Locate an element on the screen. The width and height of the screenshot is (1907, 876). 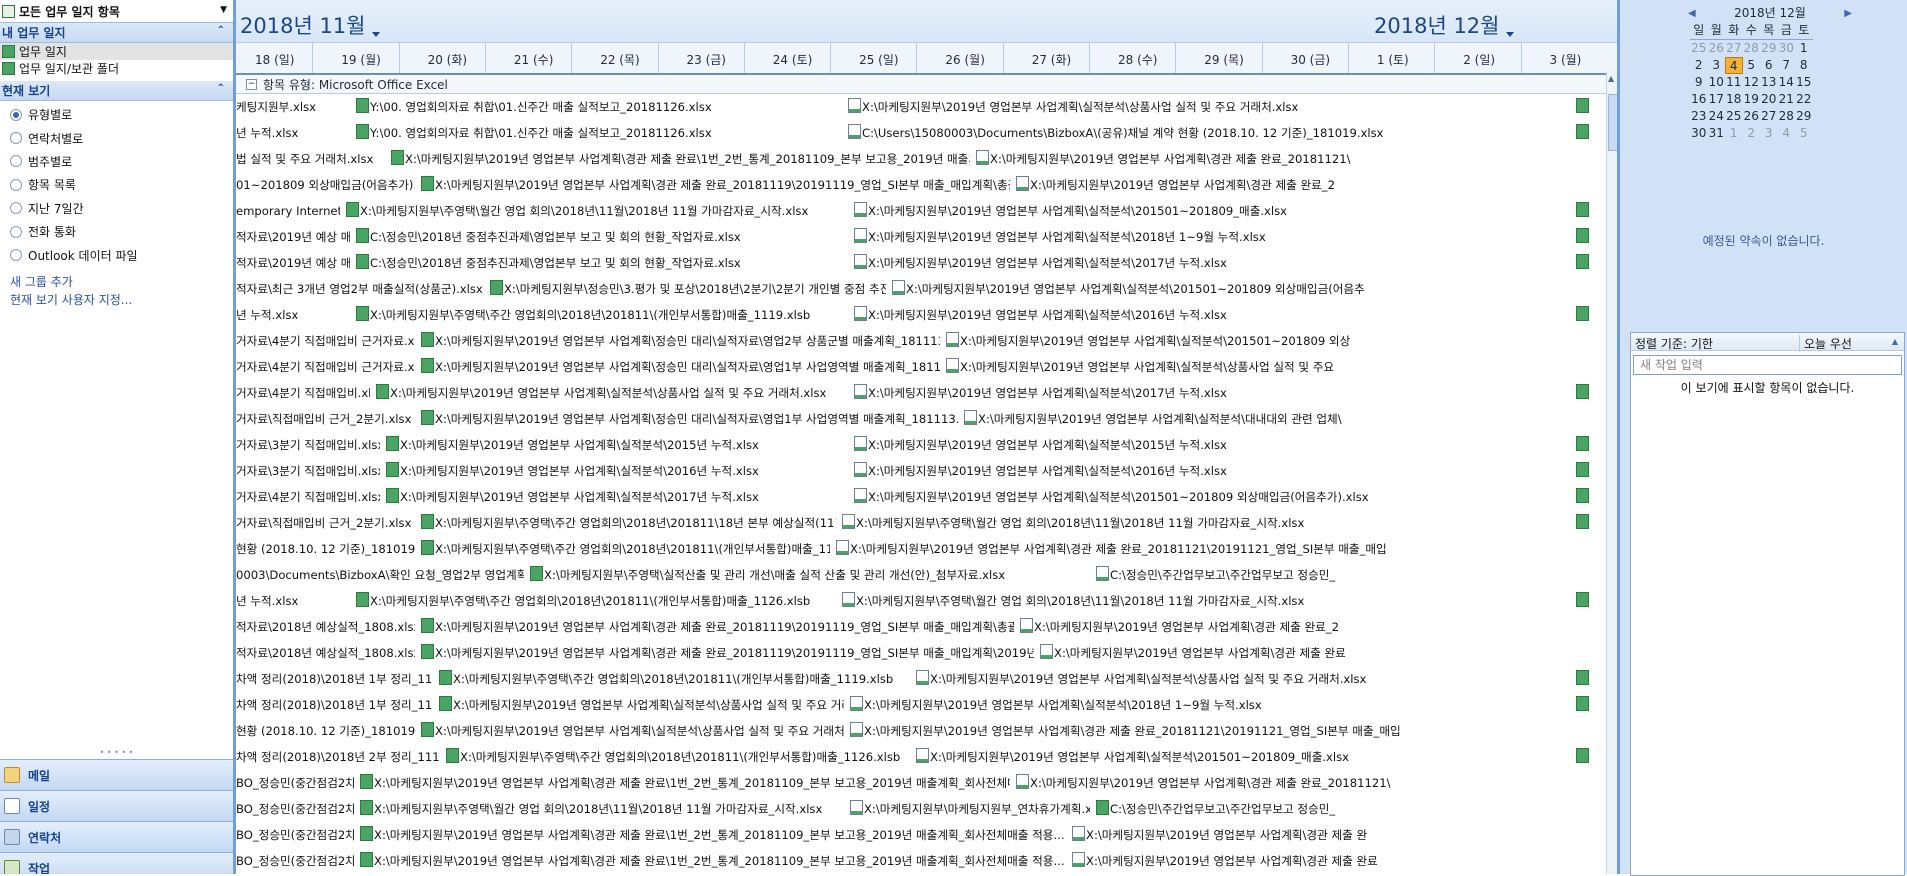
vertical-scrollbar: ▲ is located at coordinates (1611, 473).